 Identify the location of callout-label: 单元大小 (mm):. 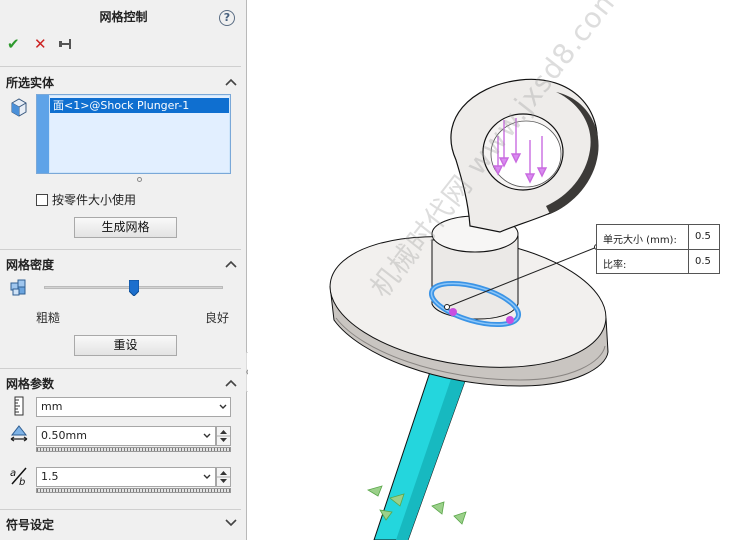
(640, 240).